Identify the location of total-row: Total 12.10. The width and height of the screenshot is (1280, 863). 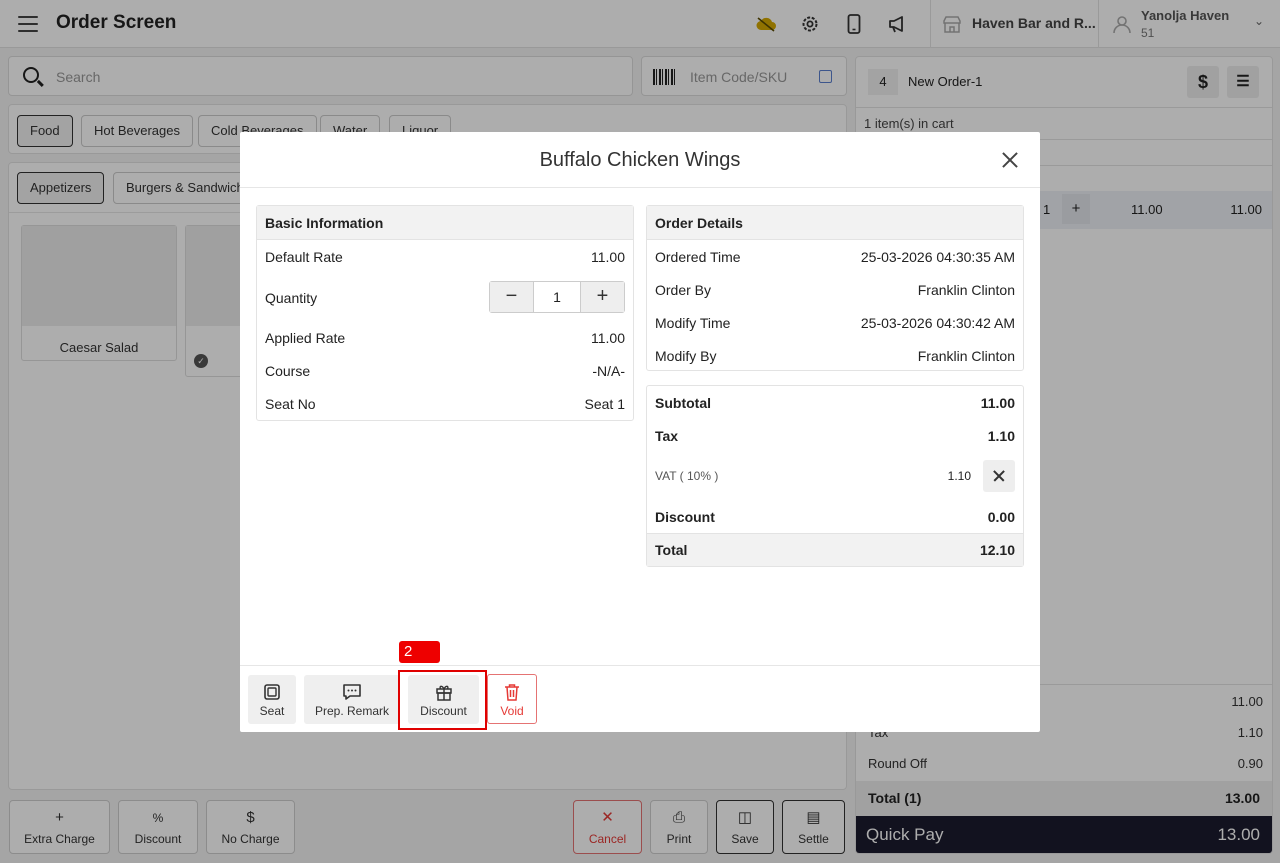
(835, 549).